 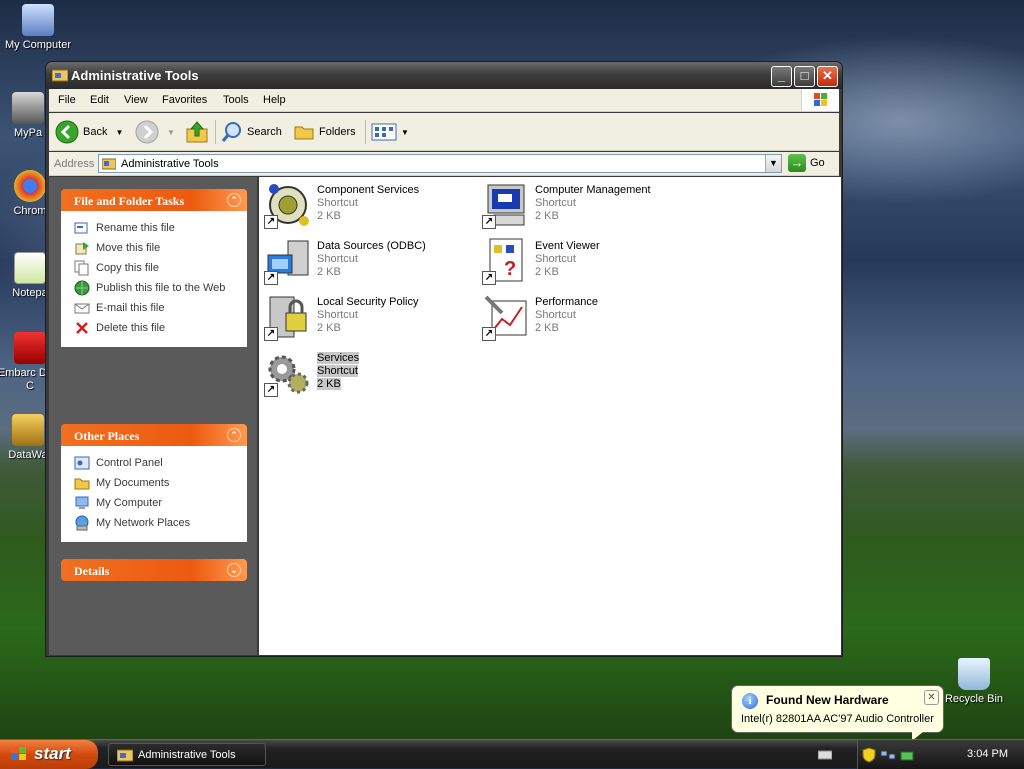 I want to click on go-button: → Go, so click(x=806, y=163).